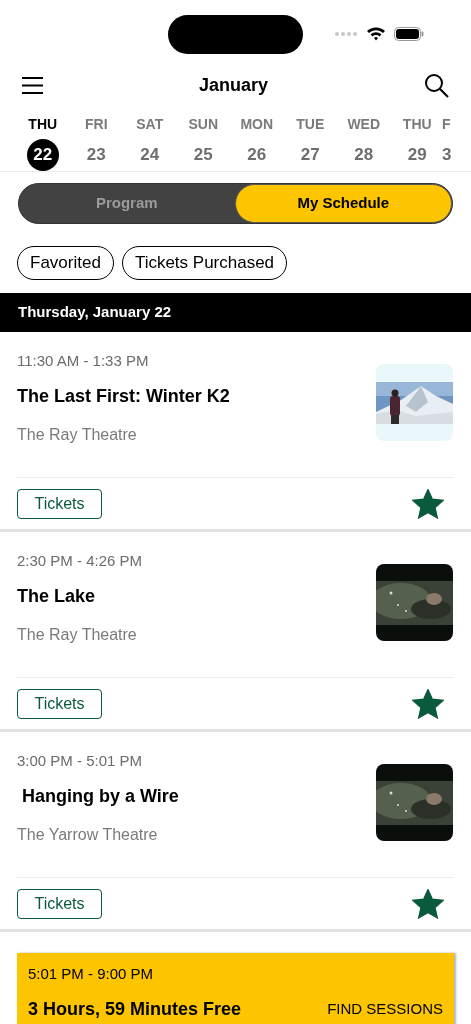  What do you see at coordinates (100, 796) in the screenshot?
I see `event-title: Hanging by a Wire` at bounding box center [100, 796].